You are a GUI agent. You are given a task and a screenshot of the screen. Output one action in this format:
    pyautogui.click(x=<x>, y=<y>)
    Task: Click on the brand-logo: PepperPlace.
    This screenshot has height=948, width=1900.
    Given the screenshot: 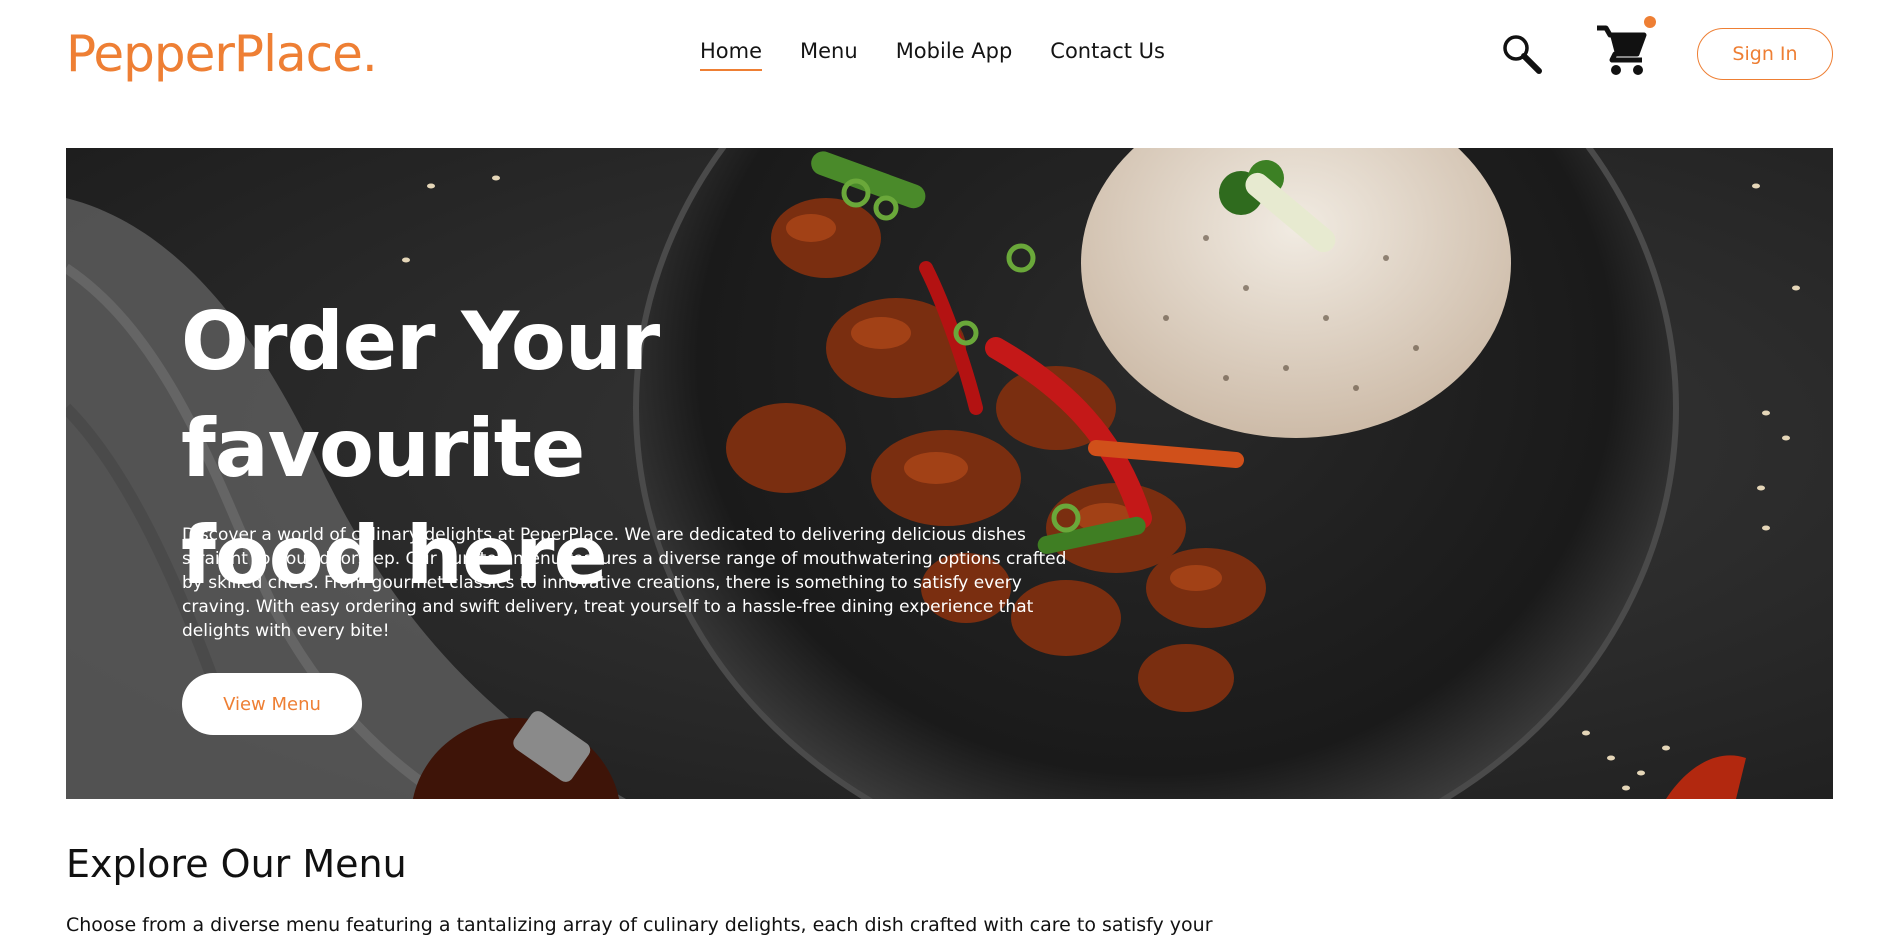 What is the action you would take?
    pyautogui.click(x=222, y=54)
    